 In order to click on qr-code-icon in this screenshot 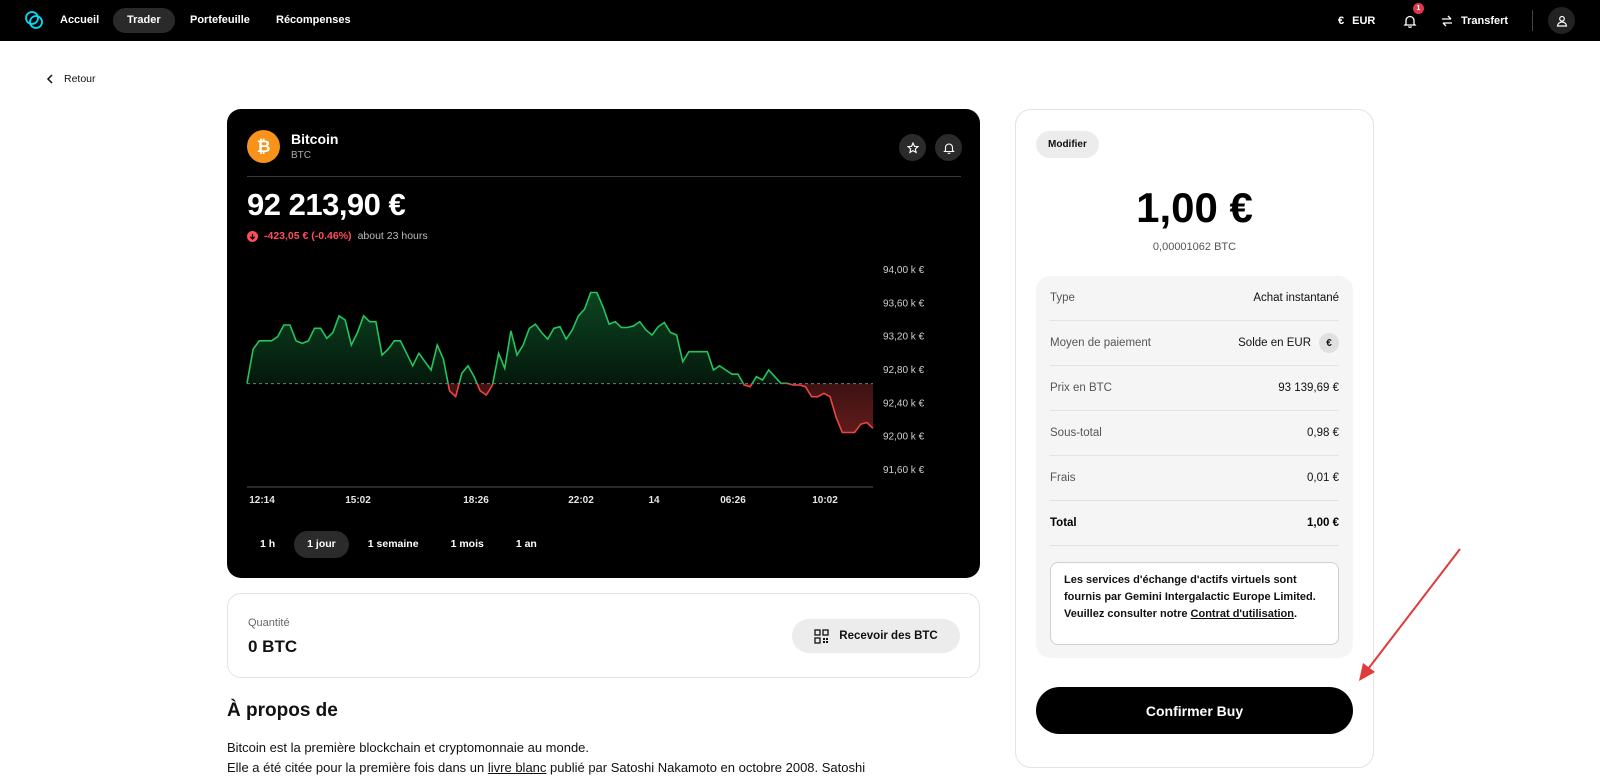, I will do `click(821, 636)`.